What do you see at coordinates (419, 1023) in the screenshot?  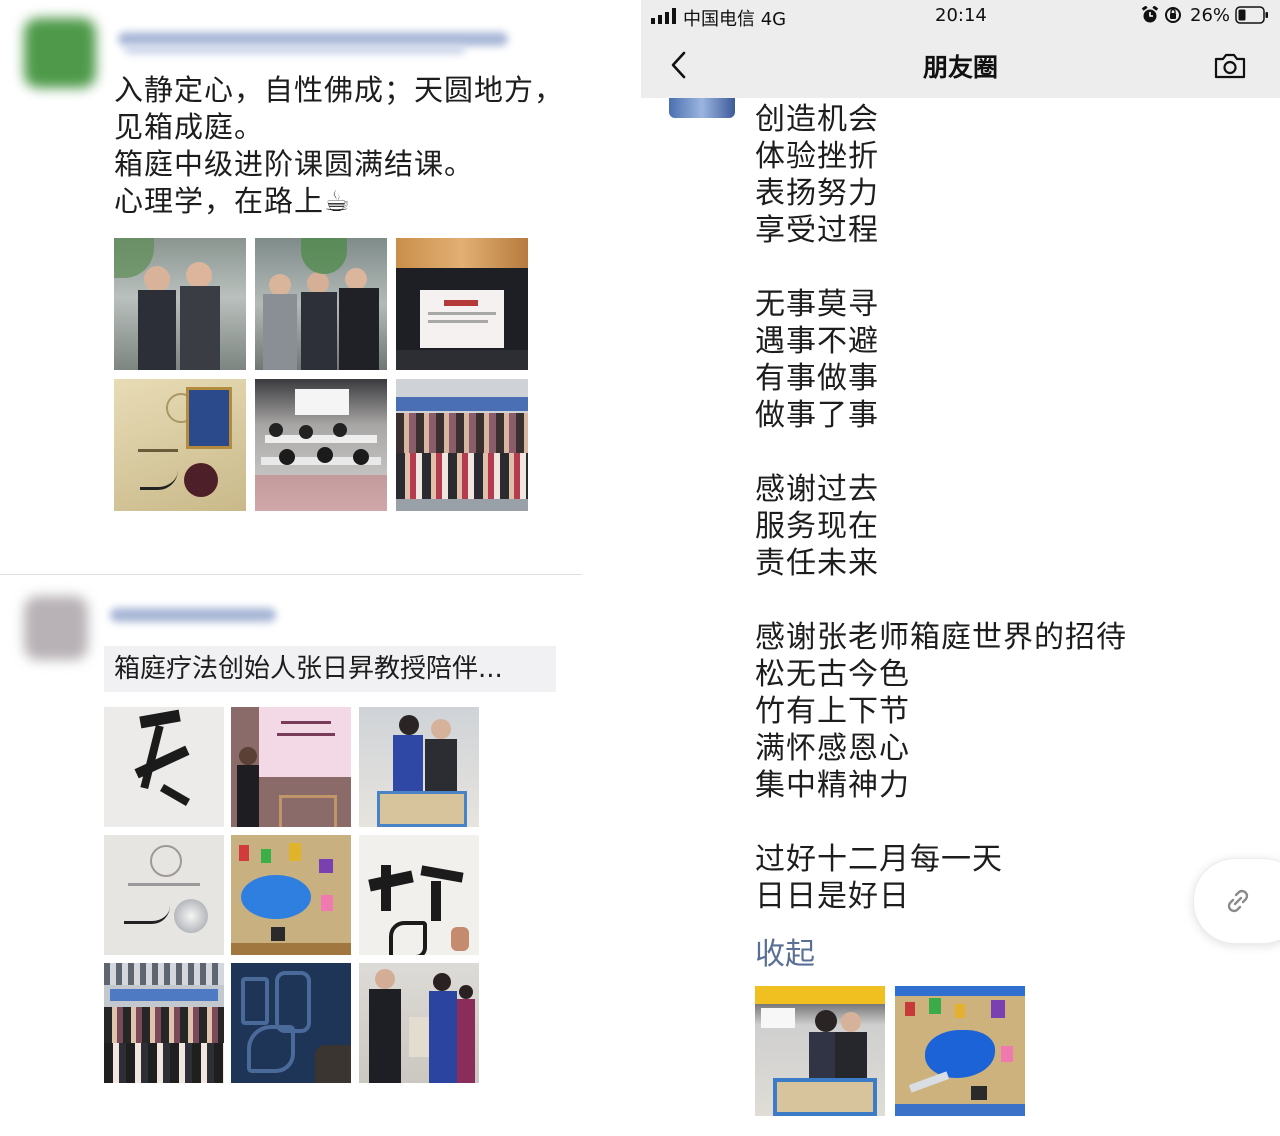 I see `photo-people-at-table` at bounding box center [419, 1023].